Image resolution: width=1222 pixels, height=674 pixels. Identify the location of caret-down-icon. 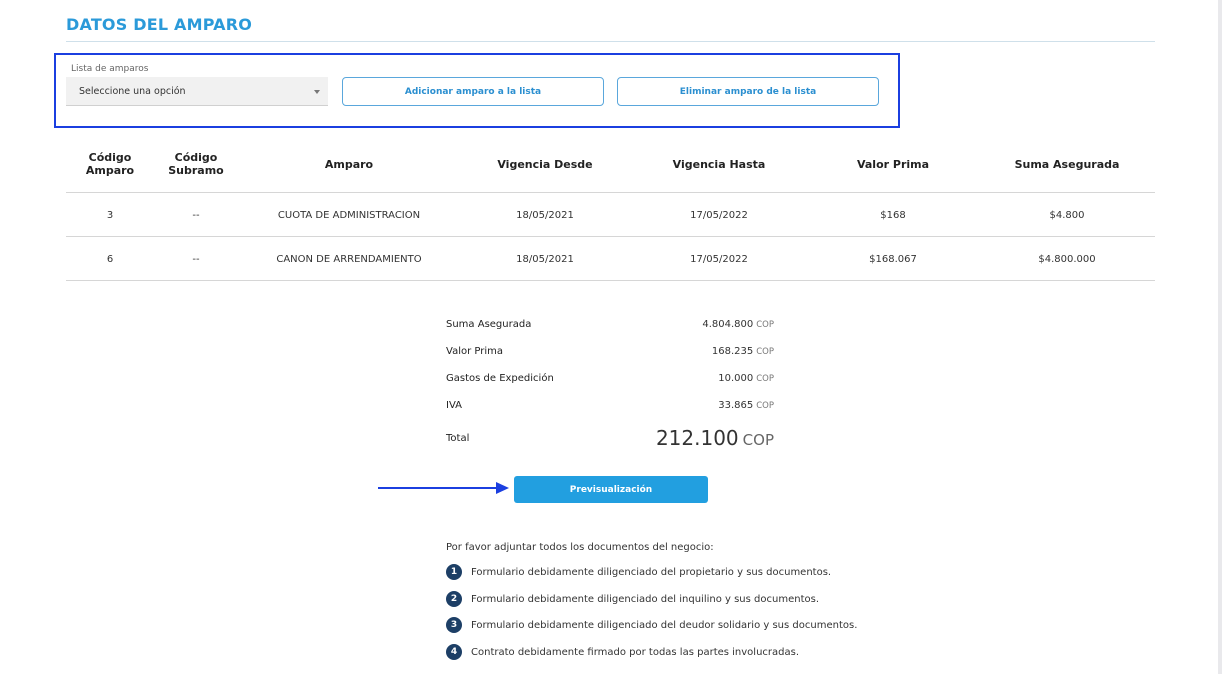
(317, 92).